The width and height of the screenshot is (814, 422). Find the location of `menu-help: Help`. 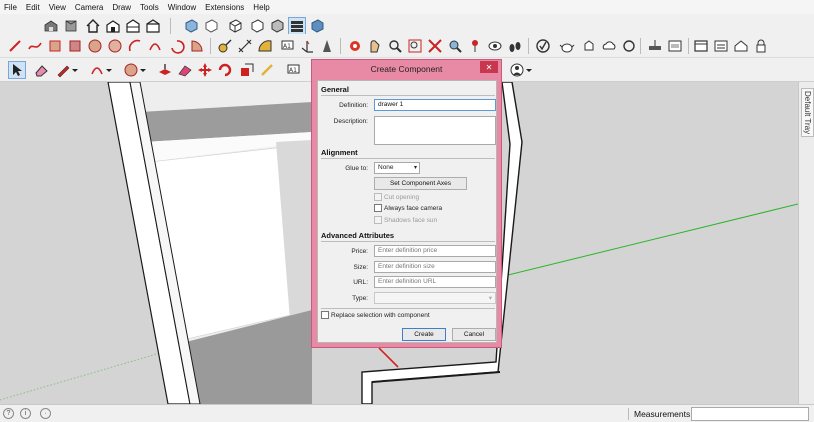

menu-help: Help is located at coordinates (261, 7).